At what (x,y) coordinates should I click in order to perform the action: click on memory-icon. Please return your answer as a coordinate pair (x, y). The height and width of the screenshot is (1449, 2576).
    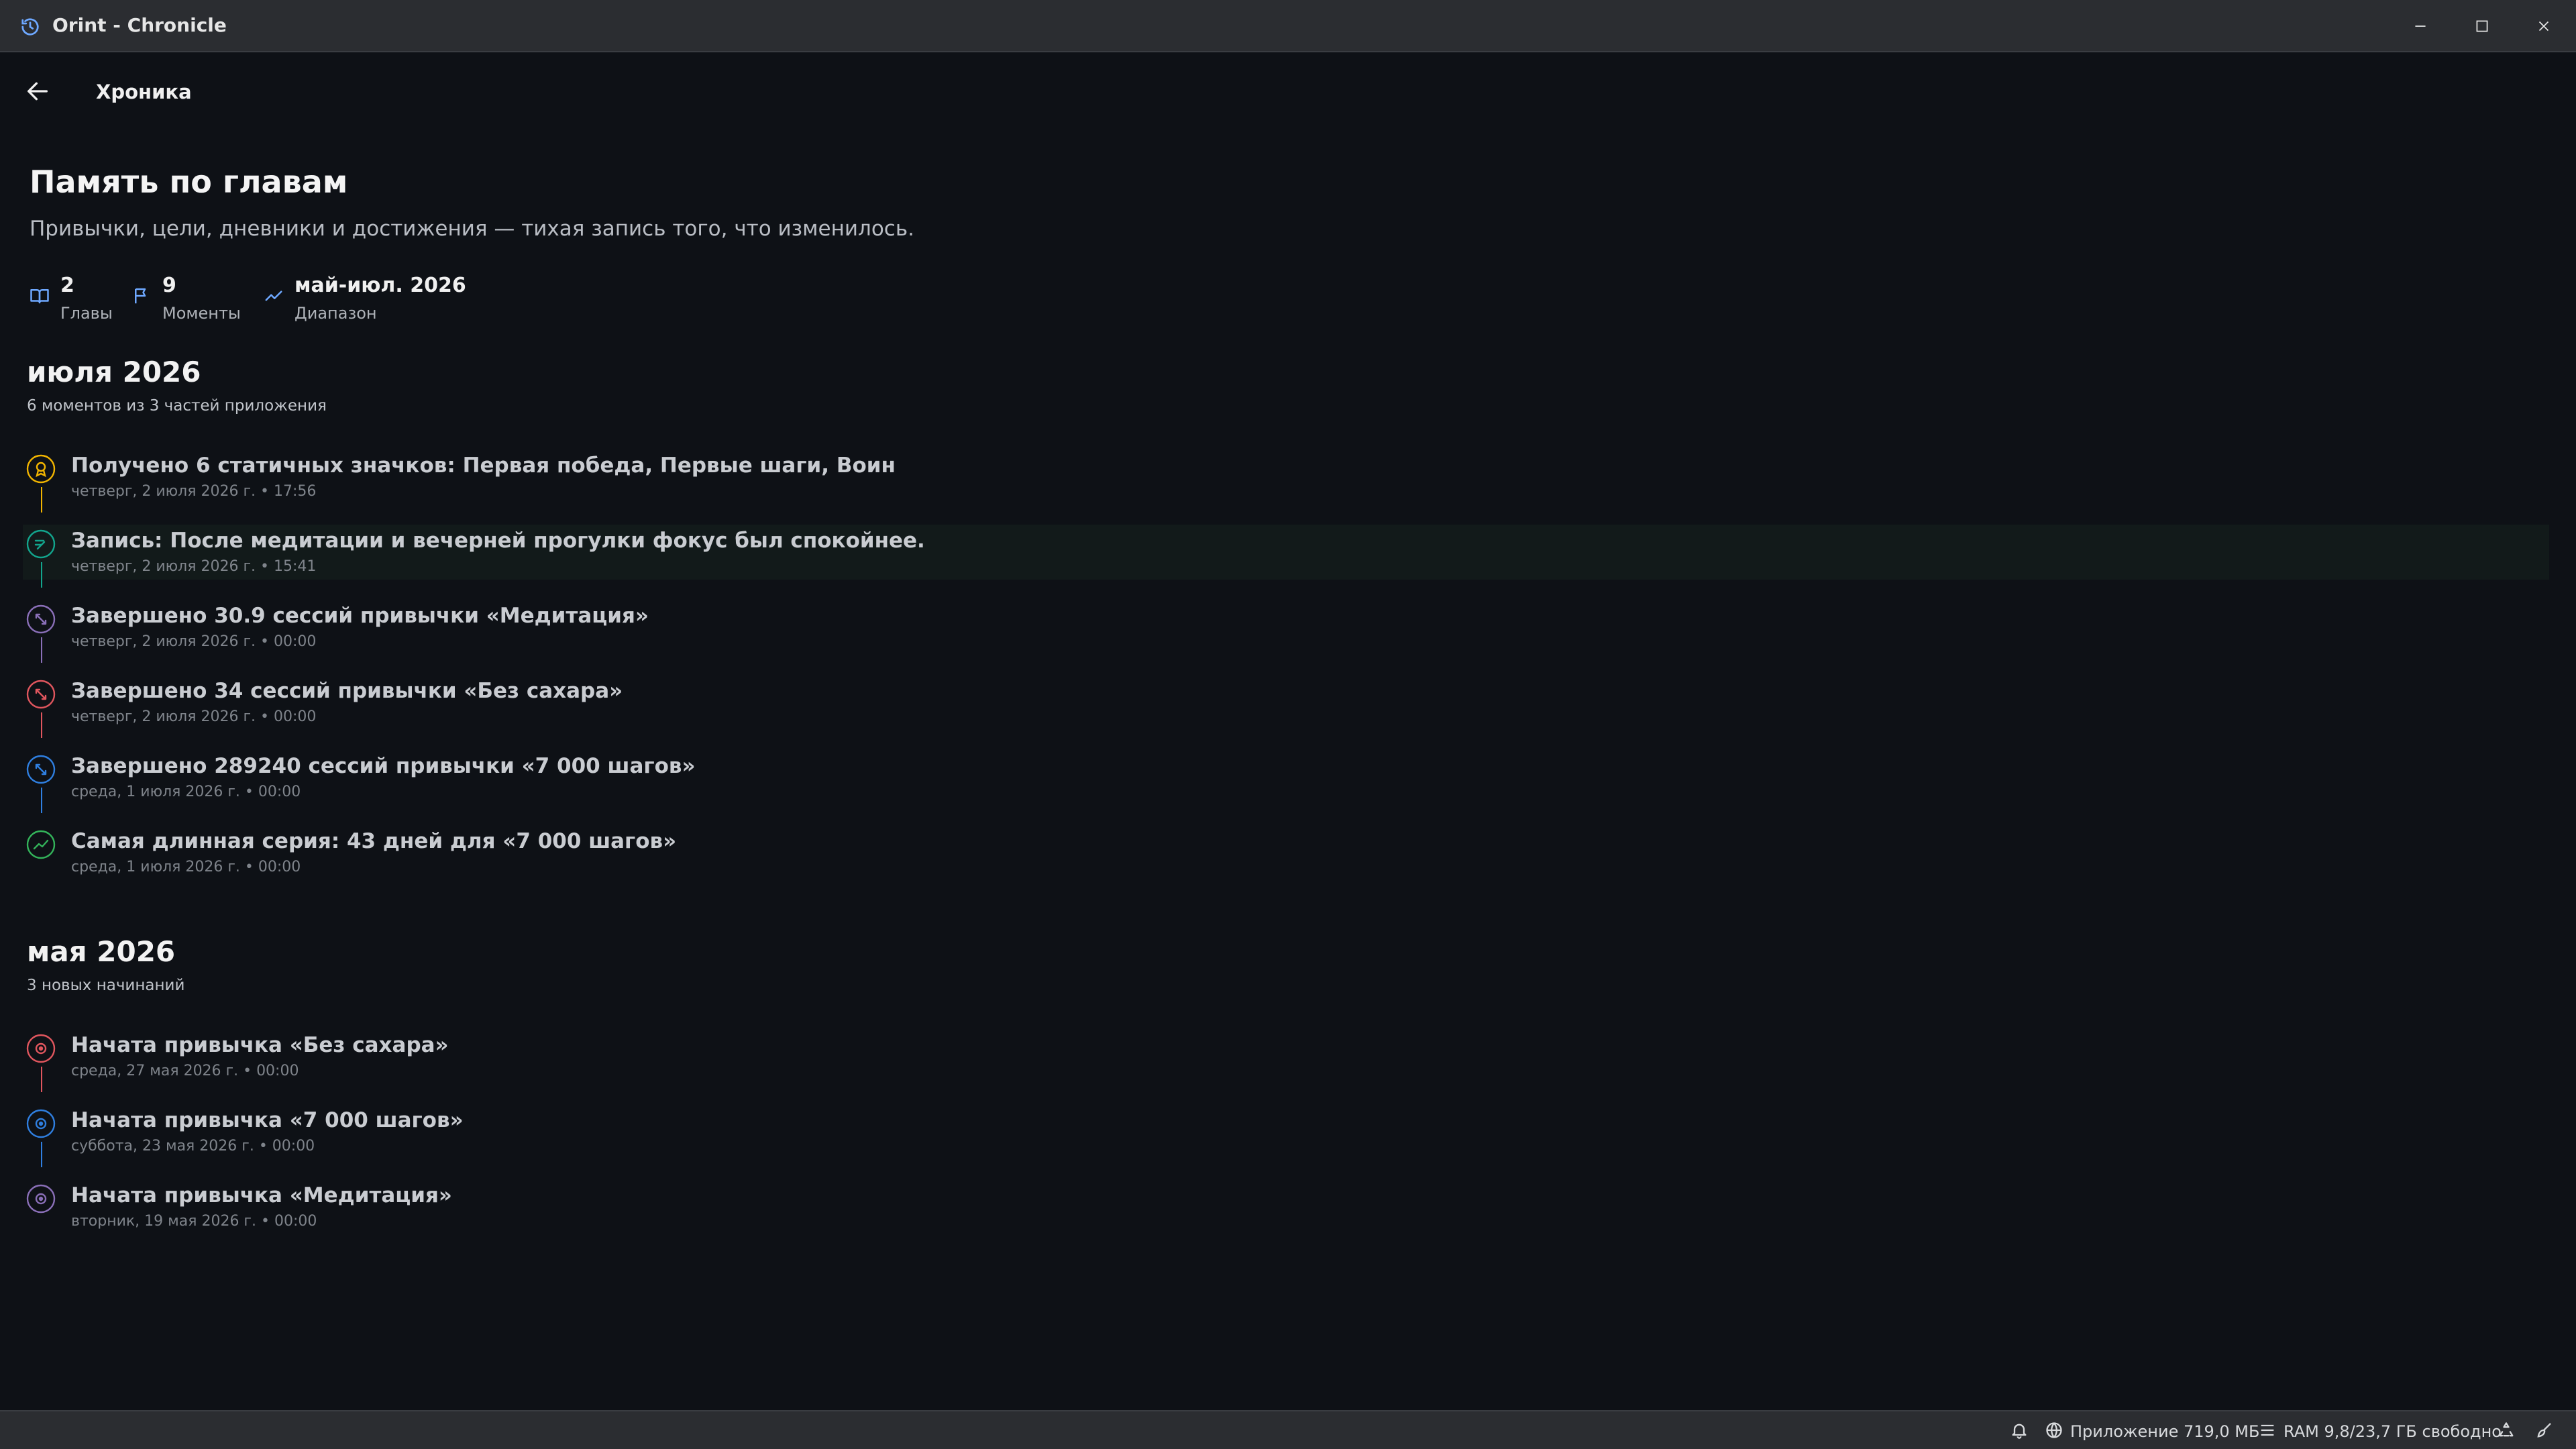
    Looking at the image, I should click on (2267, 1430).